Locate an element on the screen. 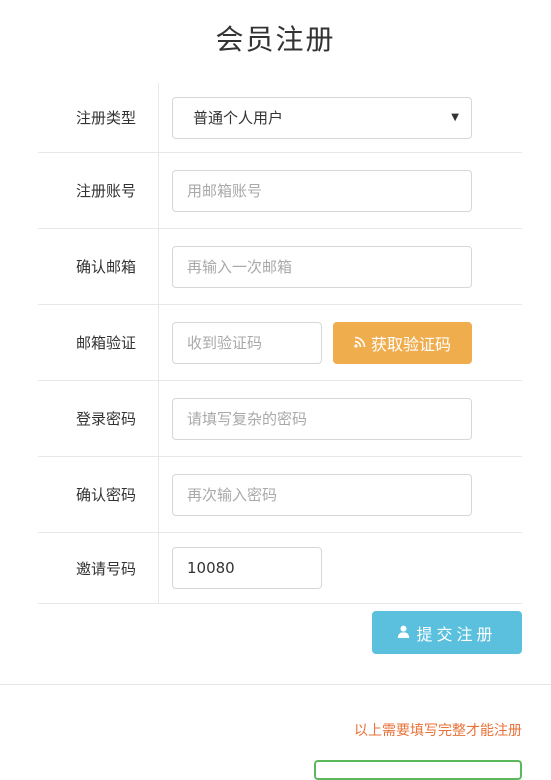 The image size is (551, 780). register-type-select: 普通个人用户 ▼ is located at coordinates (322, 117).